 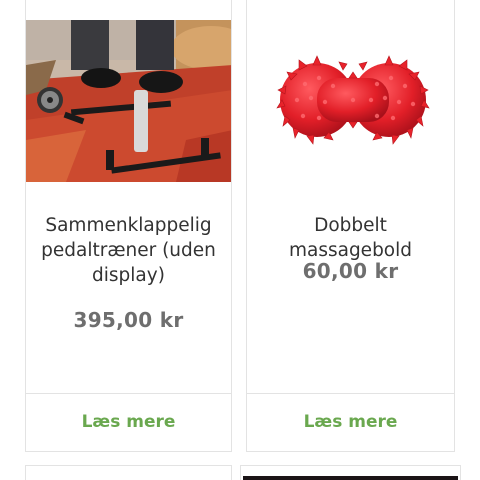 What do you see at coordinates (350, 271) in the screenshot?
I see `product-price: 60,00 kr` at bounding box center [350, 271].